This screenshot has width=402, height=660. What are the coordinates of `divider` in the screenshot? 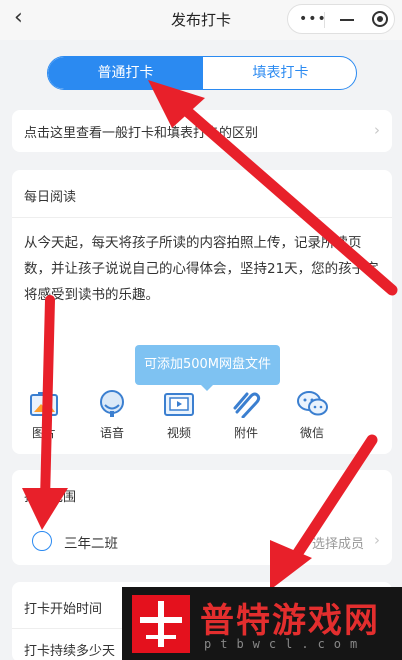 It's located at (202, 217).